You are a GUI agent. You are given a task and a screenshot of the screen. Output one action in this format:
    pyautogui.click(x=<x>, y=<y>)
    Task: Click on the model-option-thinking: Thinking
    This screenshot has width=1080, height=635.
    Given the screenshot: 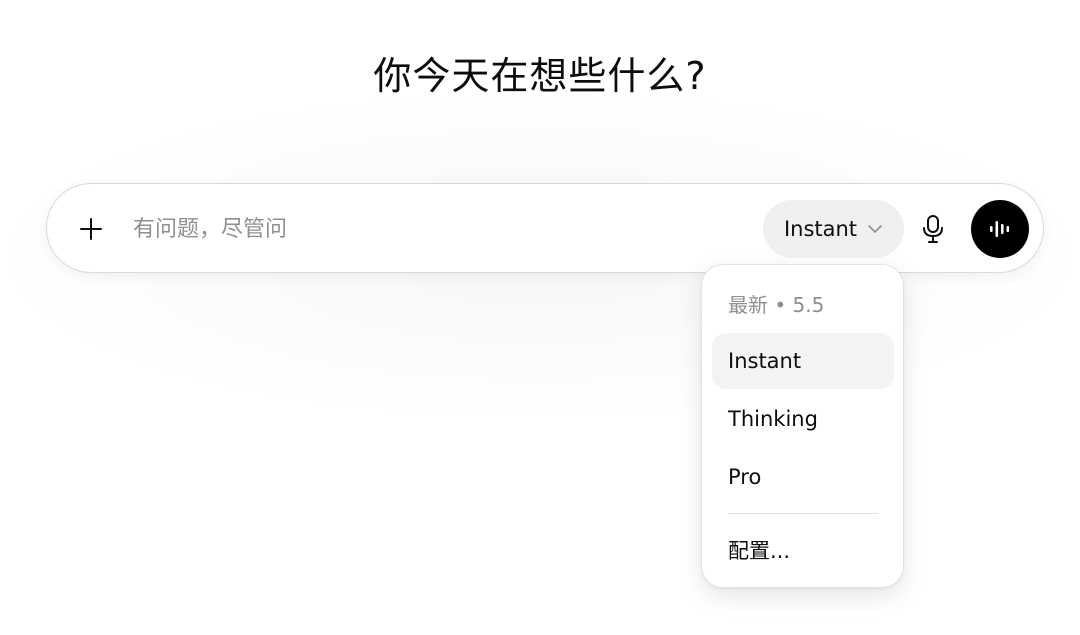 What is the action you would take?
    pyautogui.click(x=803, y=419)
    